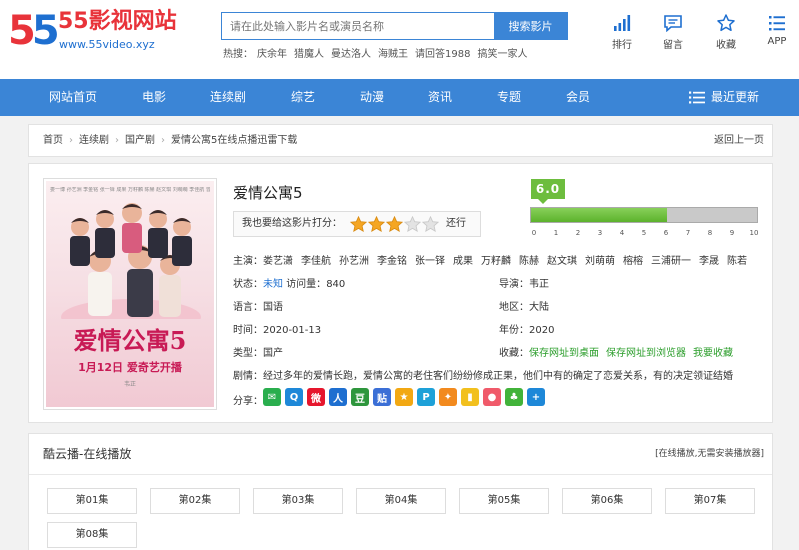 The image size is (799, 550). Describe the element at coordinates (710, 501) in the screenshot. I see `episode-button: 第07集` at that location.